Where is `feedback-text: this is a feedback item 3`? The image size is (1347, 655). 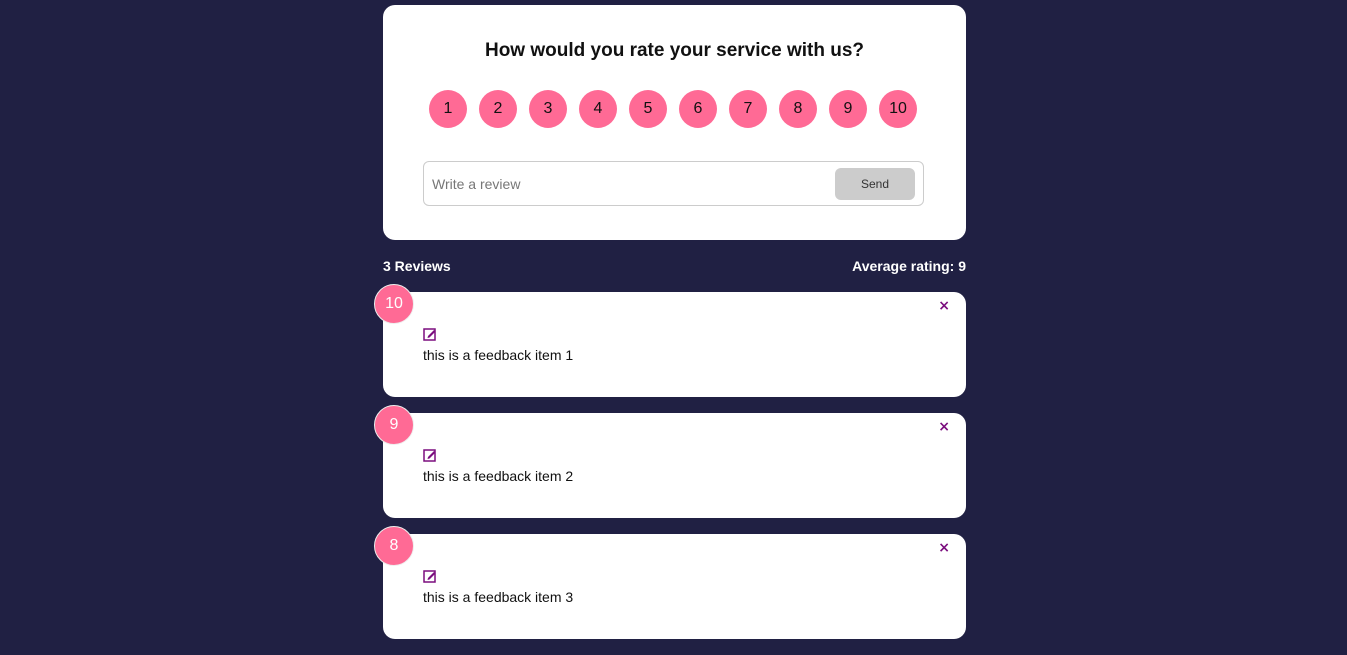 feedback-text: this is a feedback item 3 is located at coordinates (498, 597).